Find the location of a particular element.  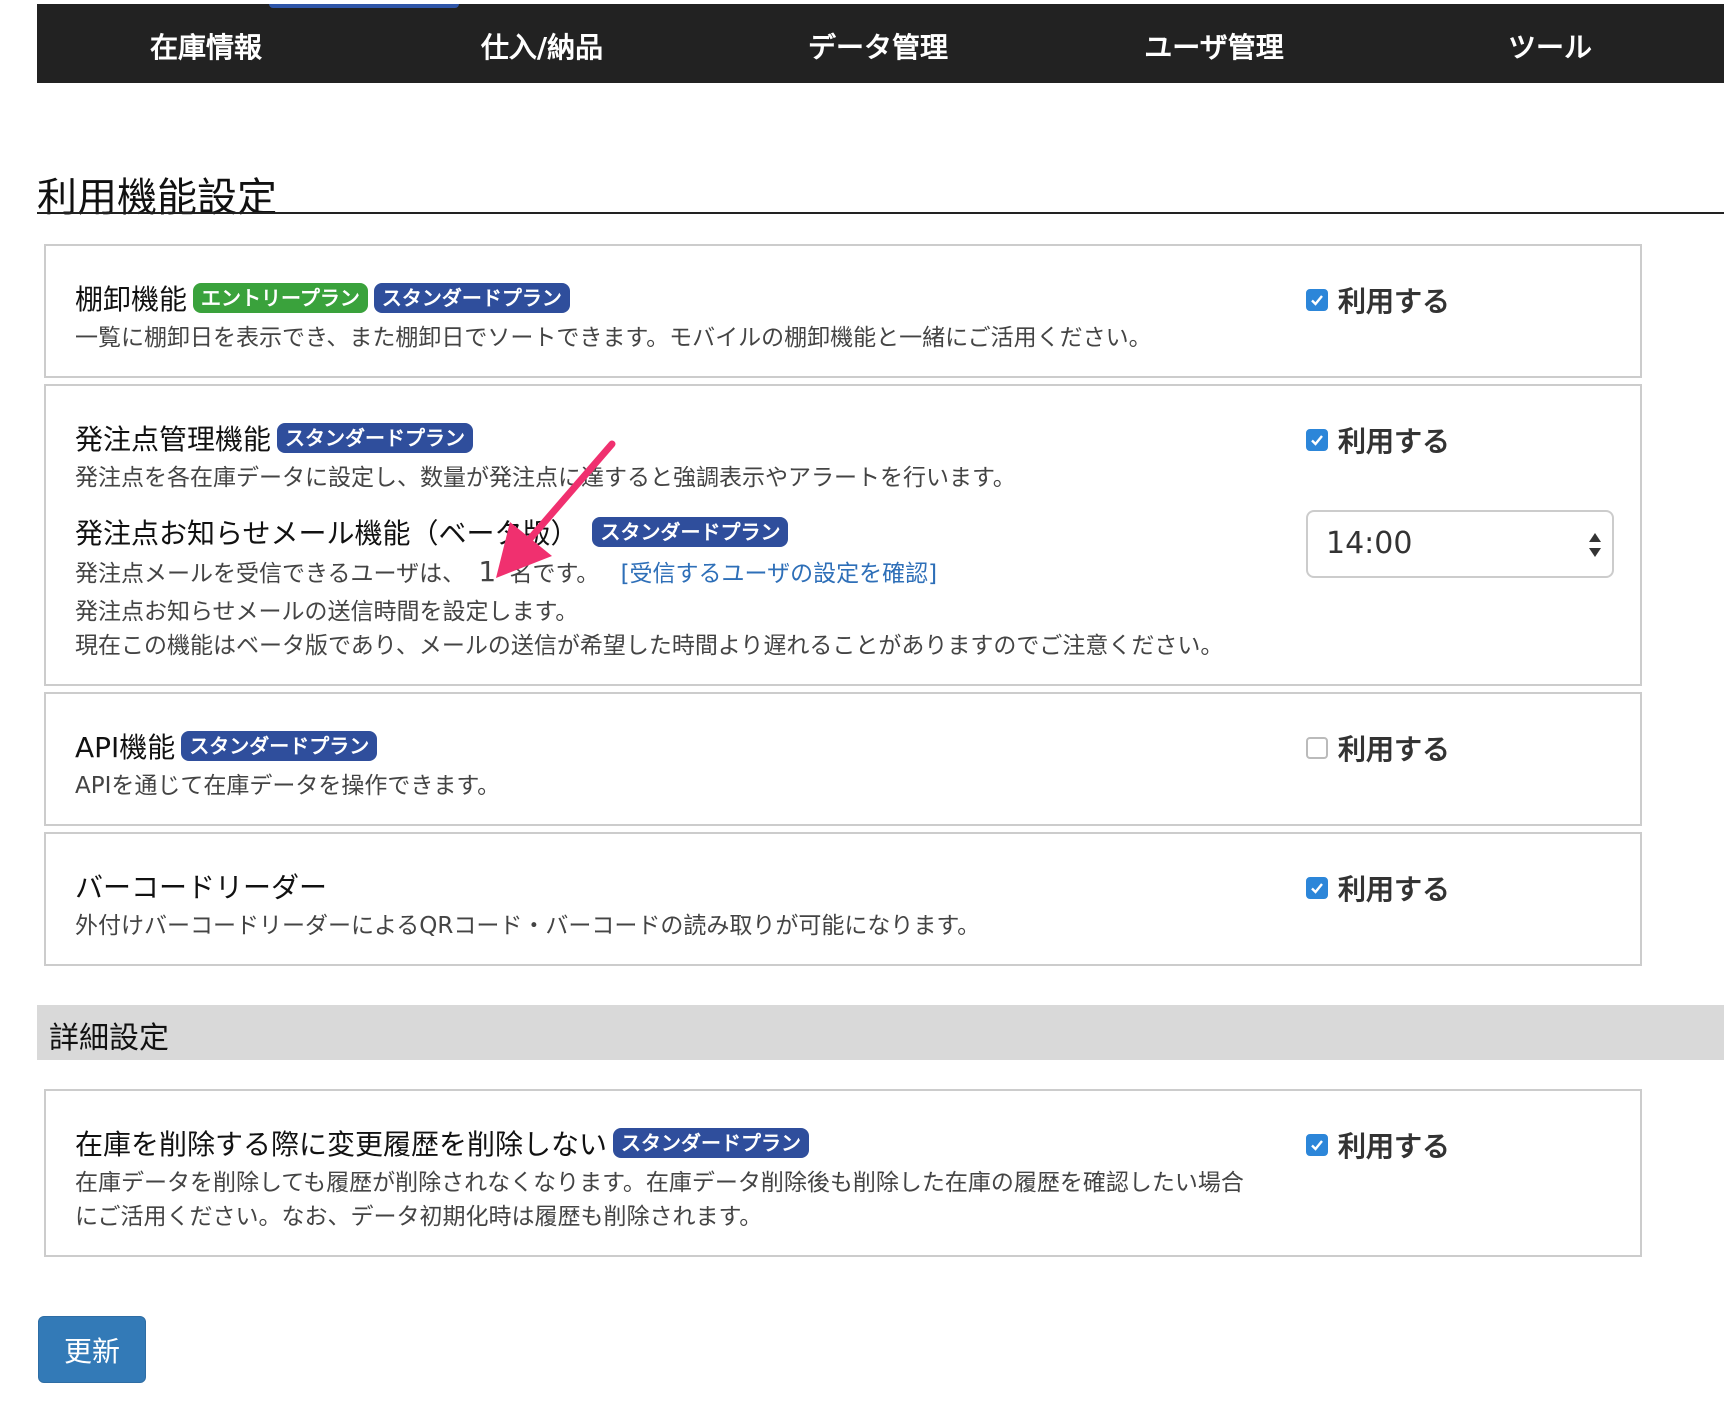

feature-title: 発注点管理機能 is located at coordinates (173, 439).